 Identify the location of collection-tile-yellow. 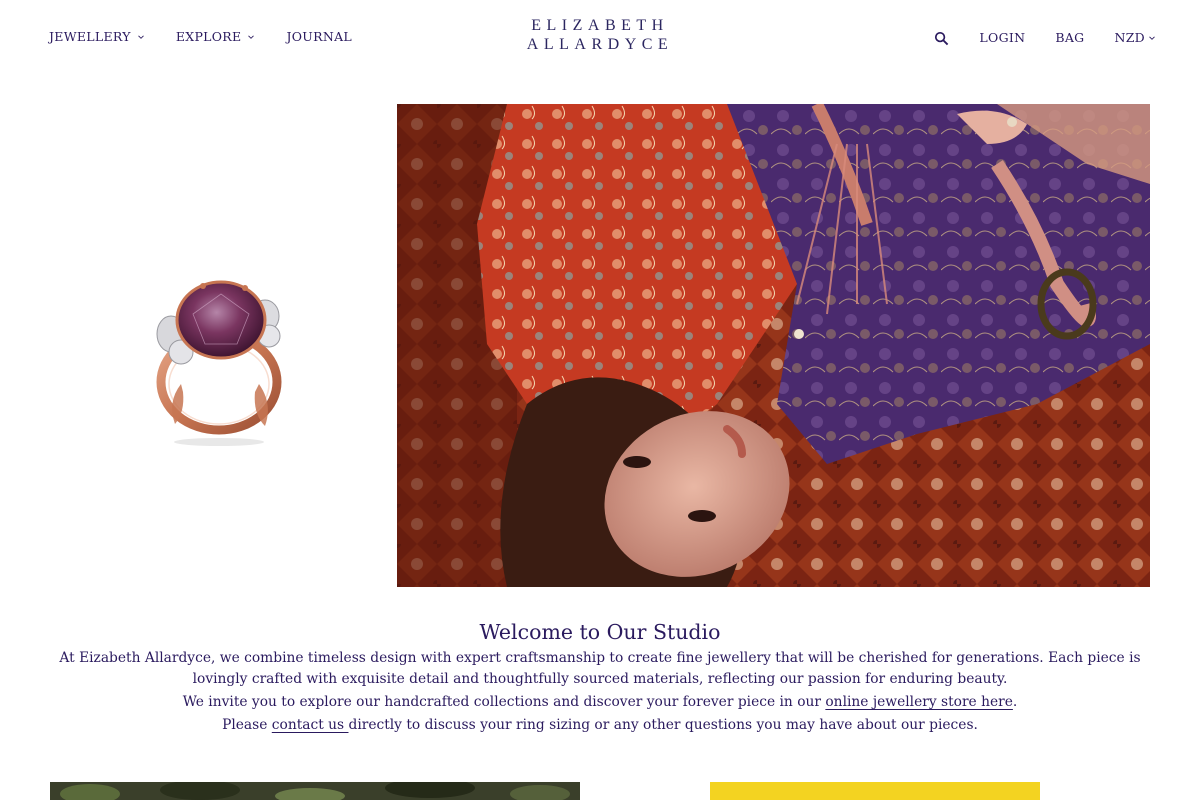
(875, 791).